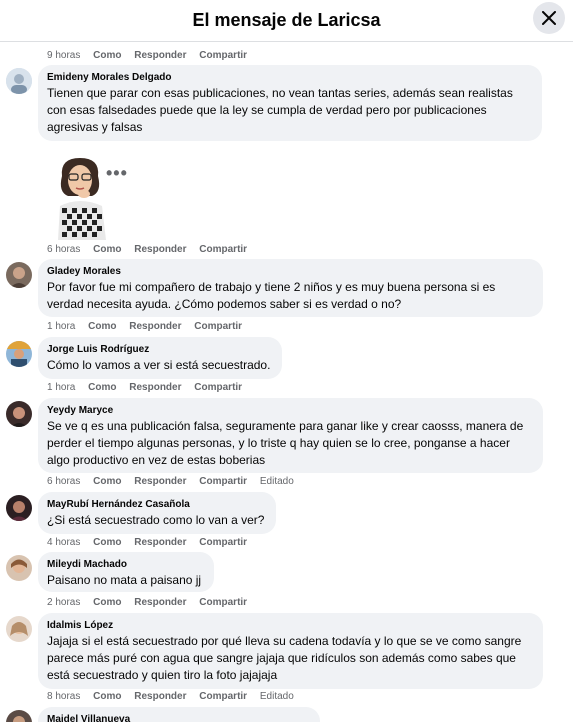 The height and width of the screenshot is (722, 573). Describe the element at coordinates (290, 272) in the screenshot. I see `comment-author: Gladey Morales` at that location.